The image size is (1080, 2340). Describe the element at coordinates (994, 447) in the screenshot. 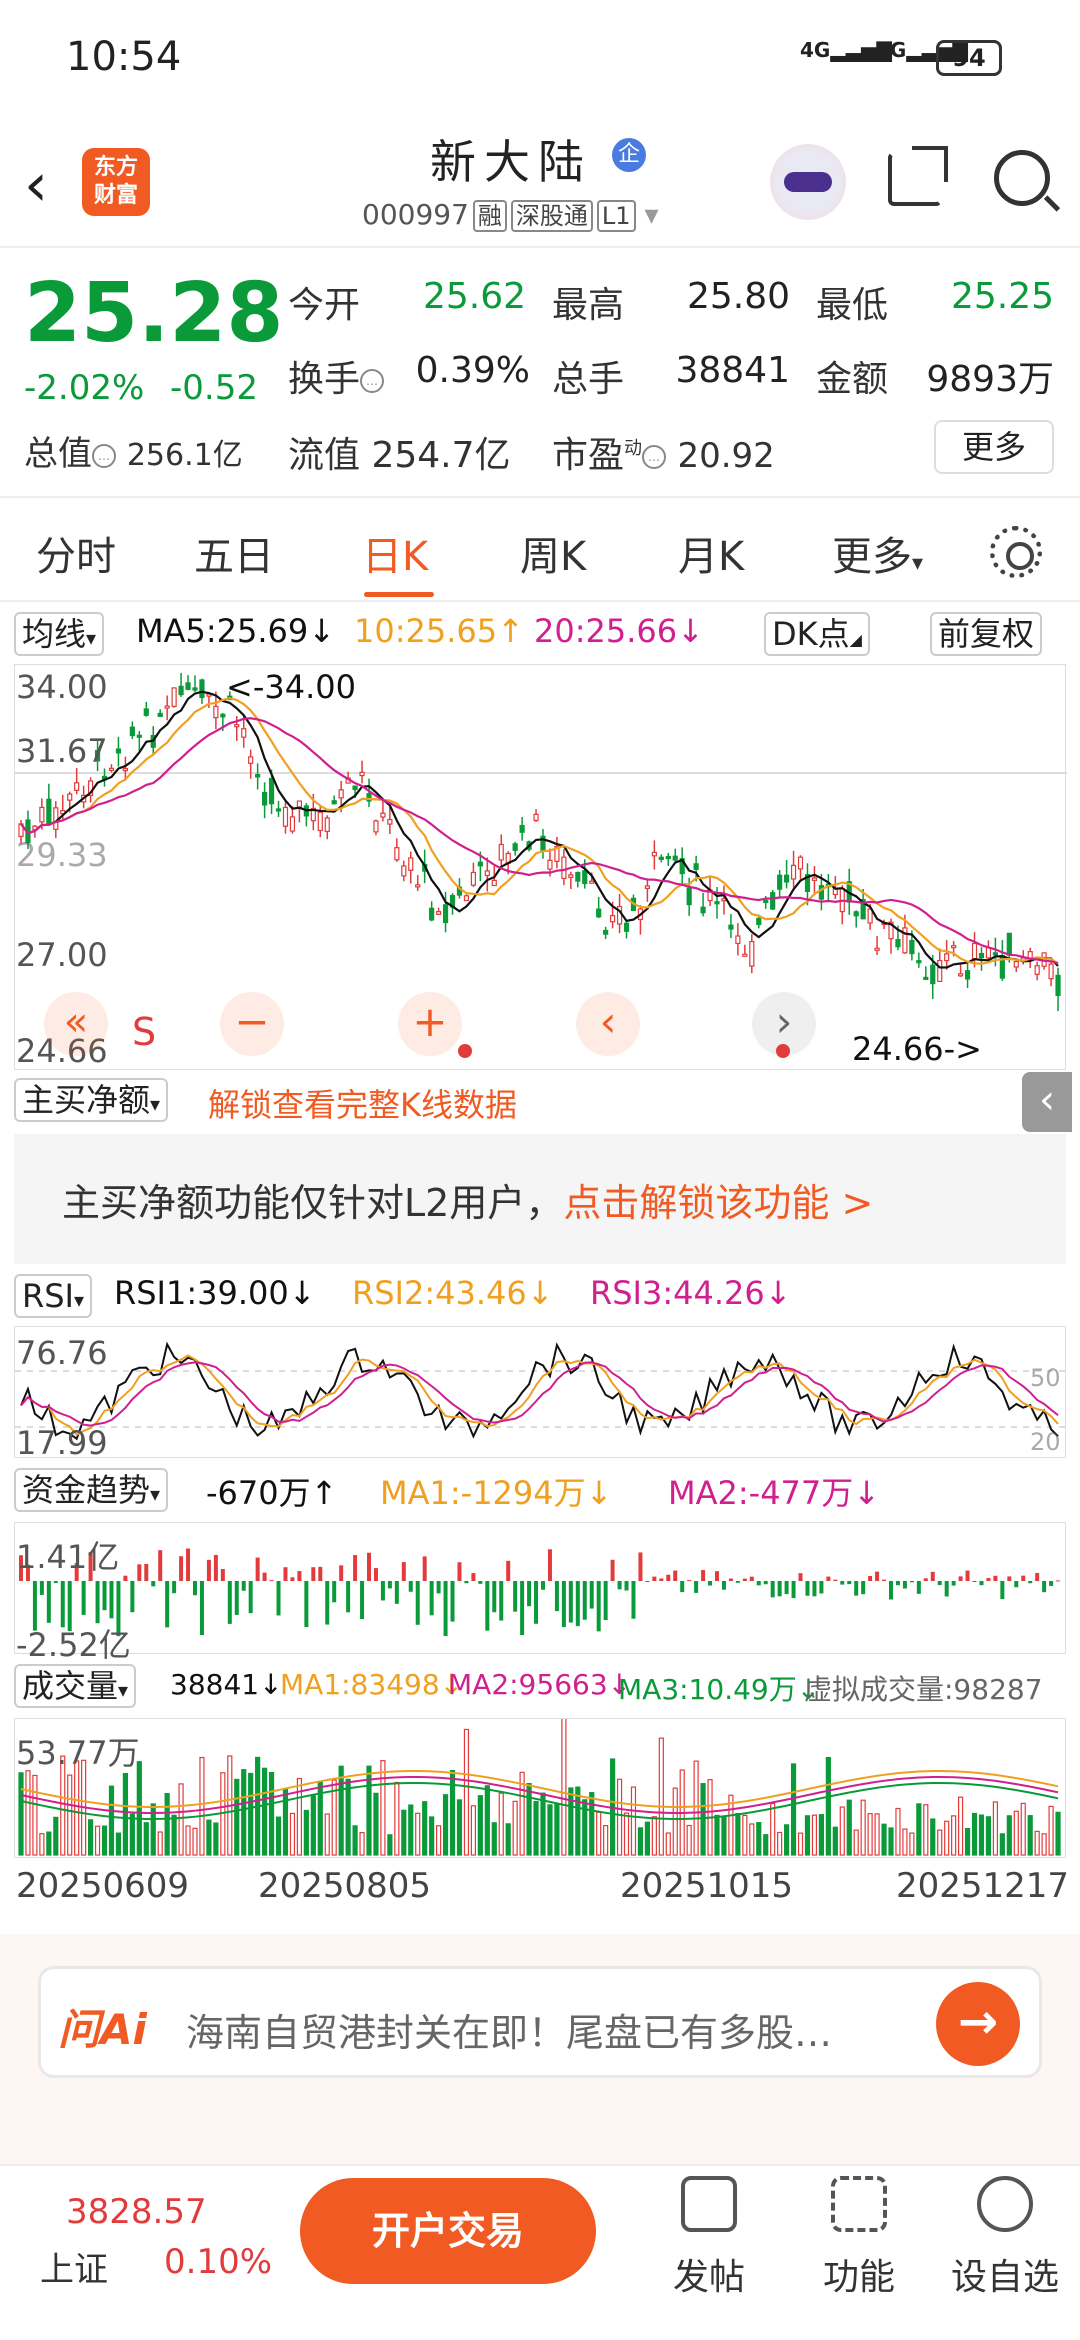

I see `more-button: 更多` at that location.